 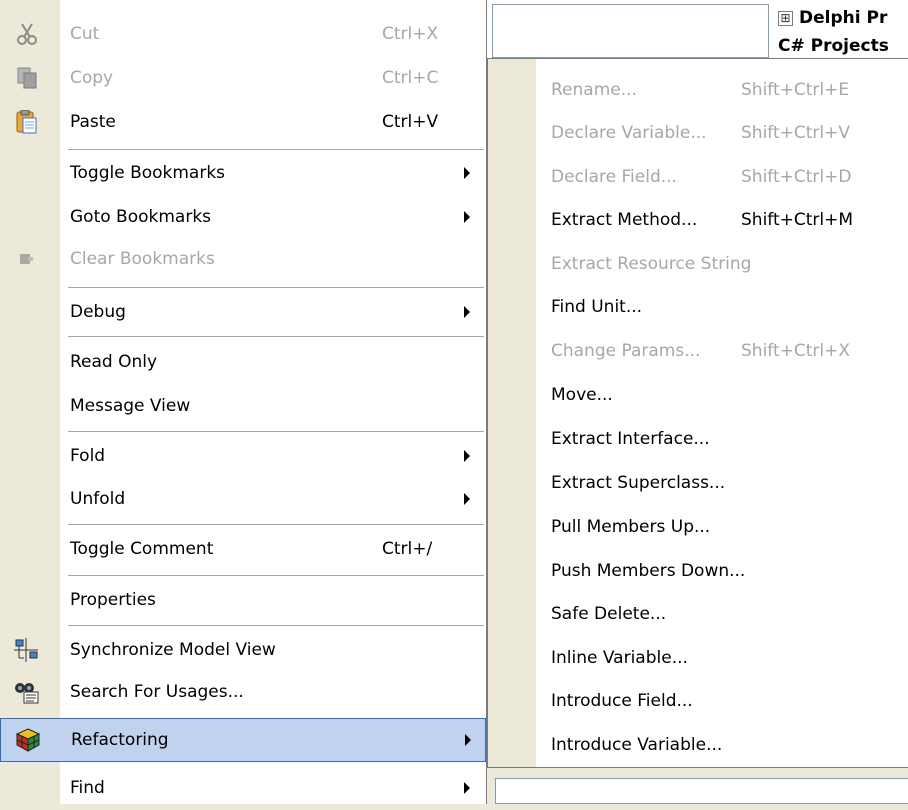 I want to click on menu-item-label: Cut, so click(x=85, y=34).